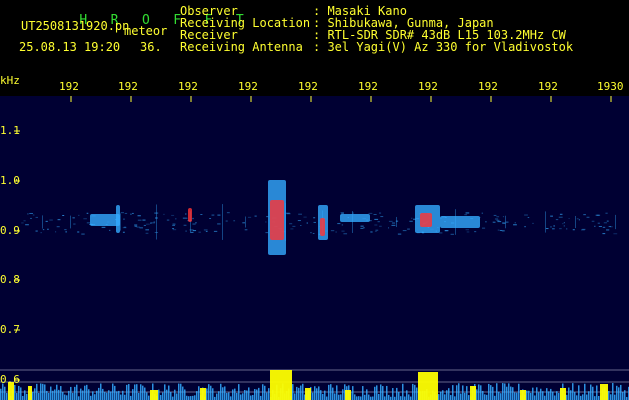 The image size is (629, 400). What do you see at coordinates (190, 215) in the screenshot?
I see `meteor-echo` at bounding box center [190, 215].